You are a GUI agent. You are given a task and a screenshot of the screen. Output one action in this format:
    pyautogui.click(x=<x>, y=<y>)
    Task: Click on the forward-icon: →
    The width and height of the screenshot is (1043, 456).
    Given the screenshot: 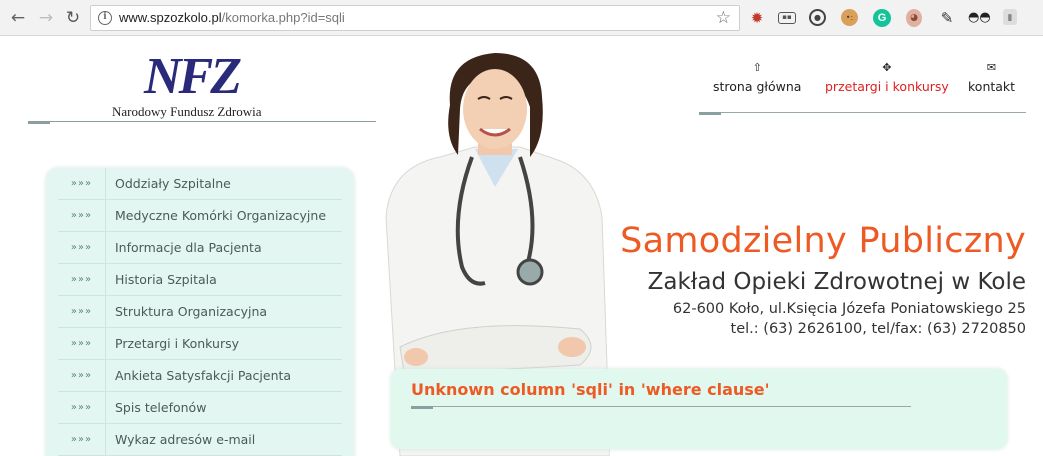 What is the action you would take?
    pyautogui.click(x=46, y=18)
    